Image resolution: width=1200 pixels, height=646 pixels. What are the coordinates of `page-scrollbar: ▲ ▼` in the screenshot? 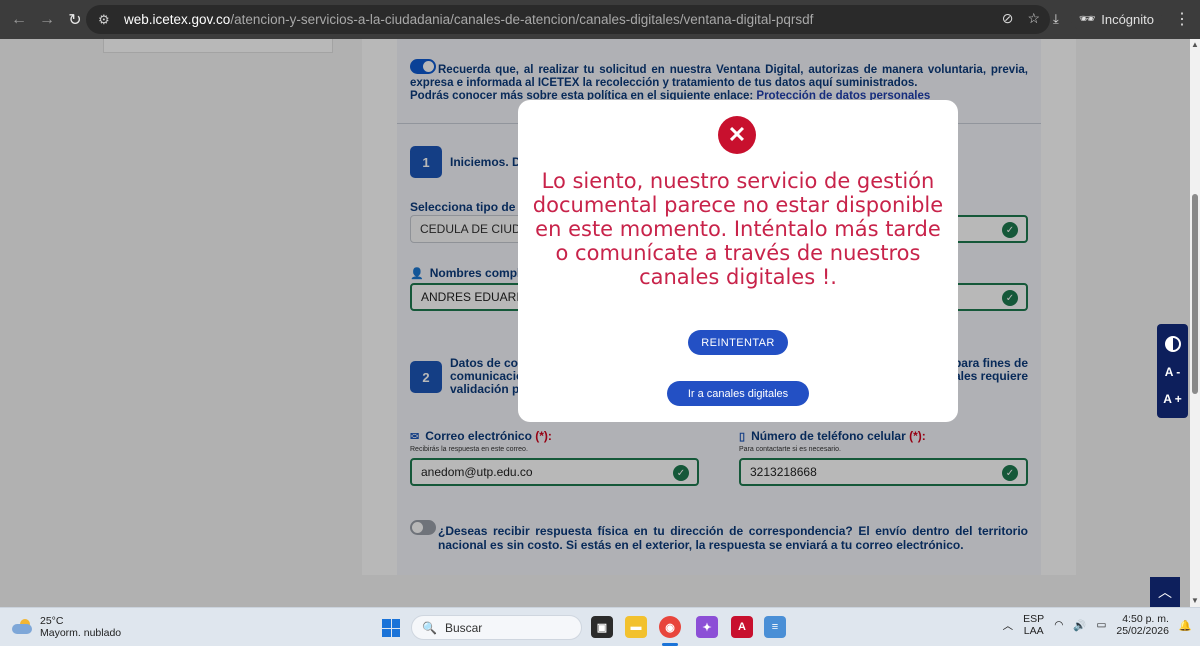 It's located at (1195, 323).